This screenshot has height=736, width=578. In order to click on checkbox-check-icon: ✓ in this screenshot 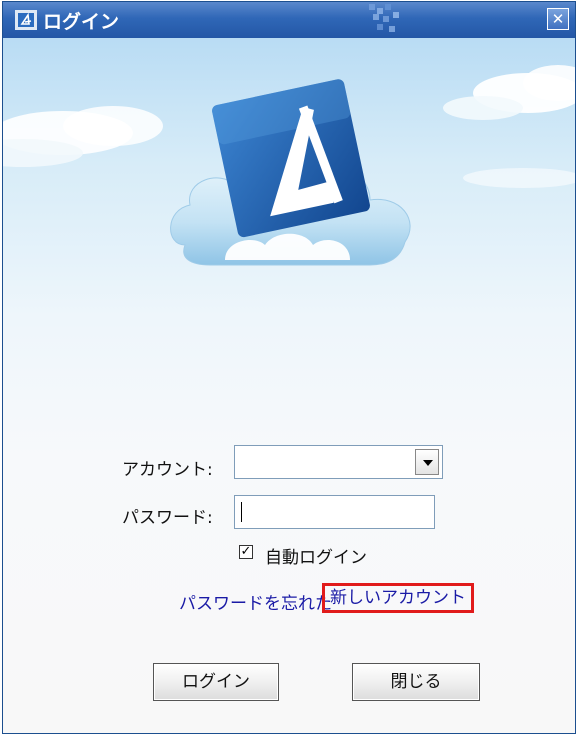, I will do `click(246, 551)`.